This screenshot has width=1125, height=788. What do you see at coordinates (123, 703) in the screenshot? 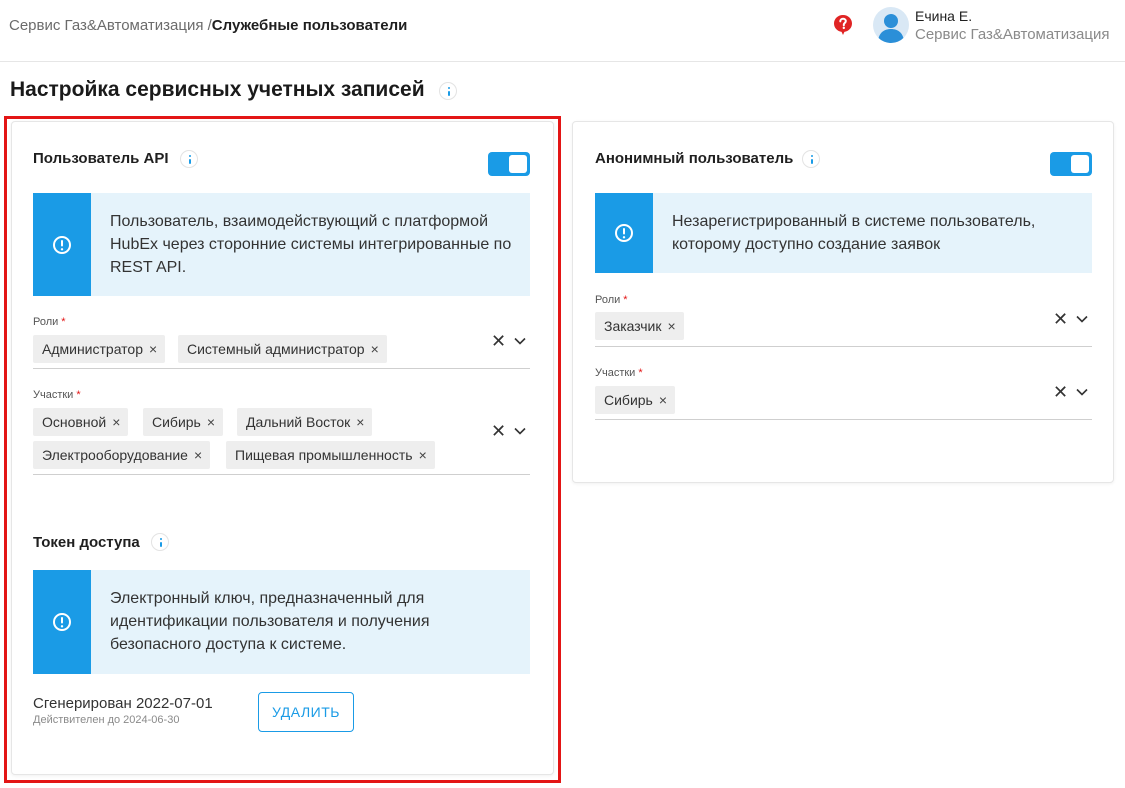
I see `token-generated-date: Сгенерирован 2022-07-01` at bounding box center [123, 703].